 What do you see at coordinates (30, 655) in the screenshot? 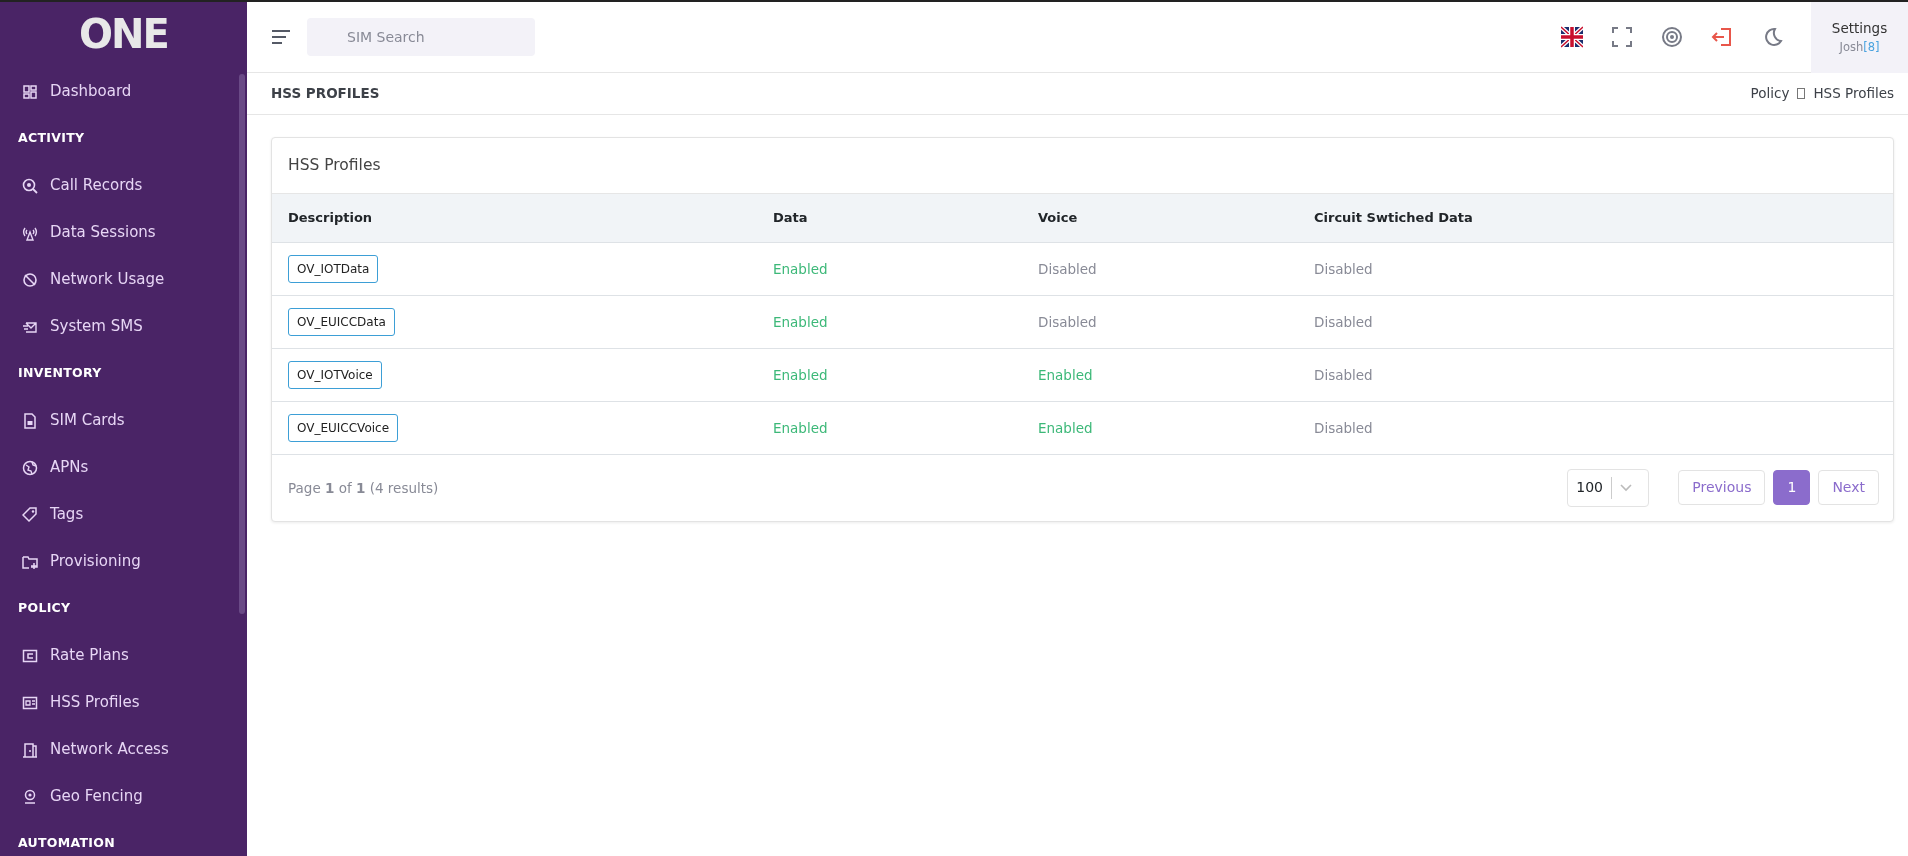
I see `wallet-icon` at bounding box center [30, 655].